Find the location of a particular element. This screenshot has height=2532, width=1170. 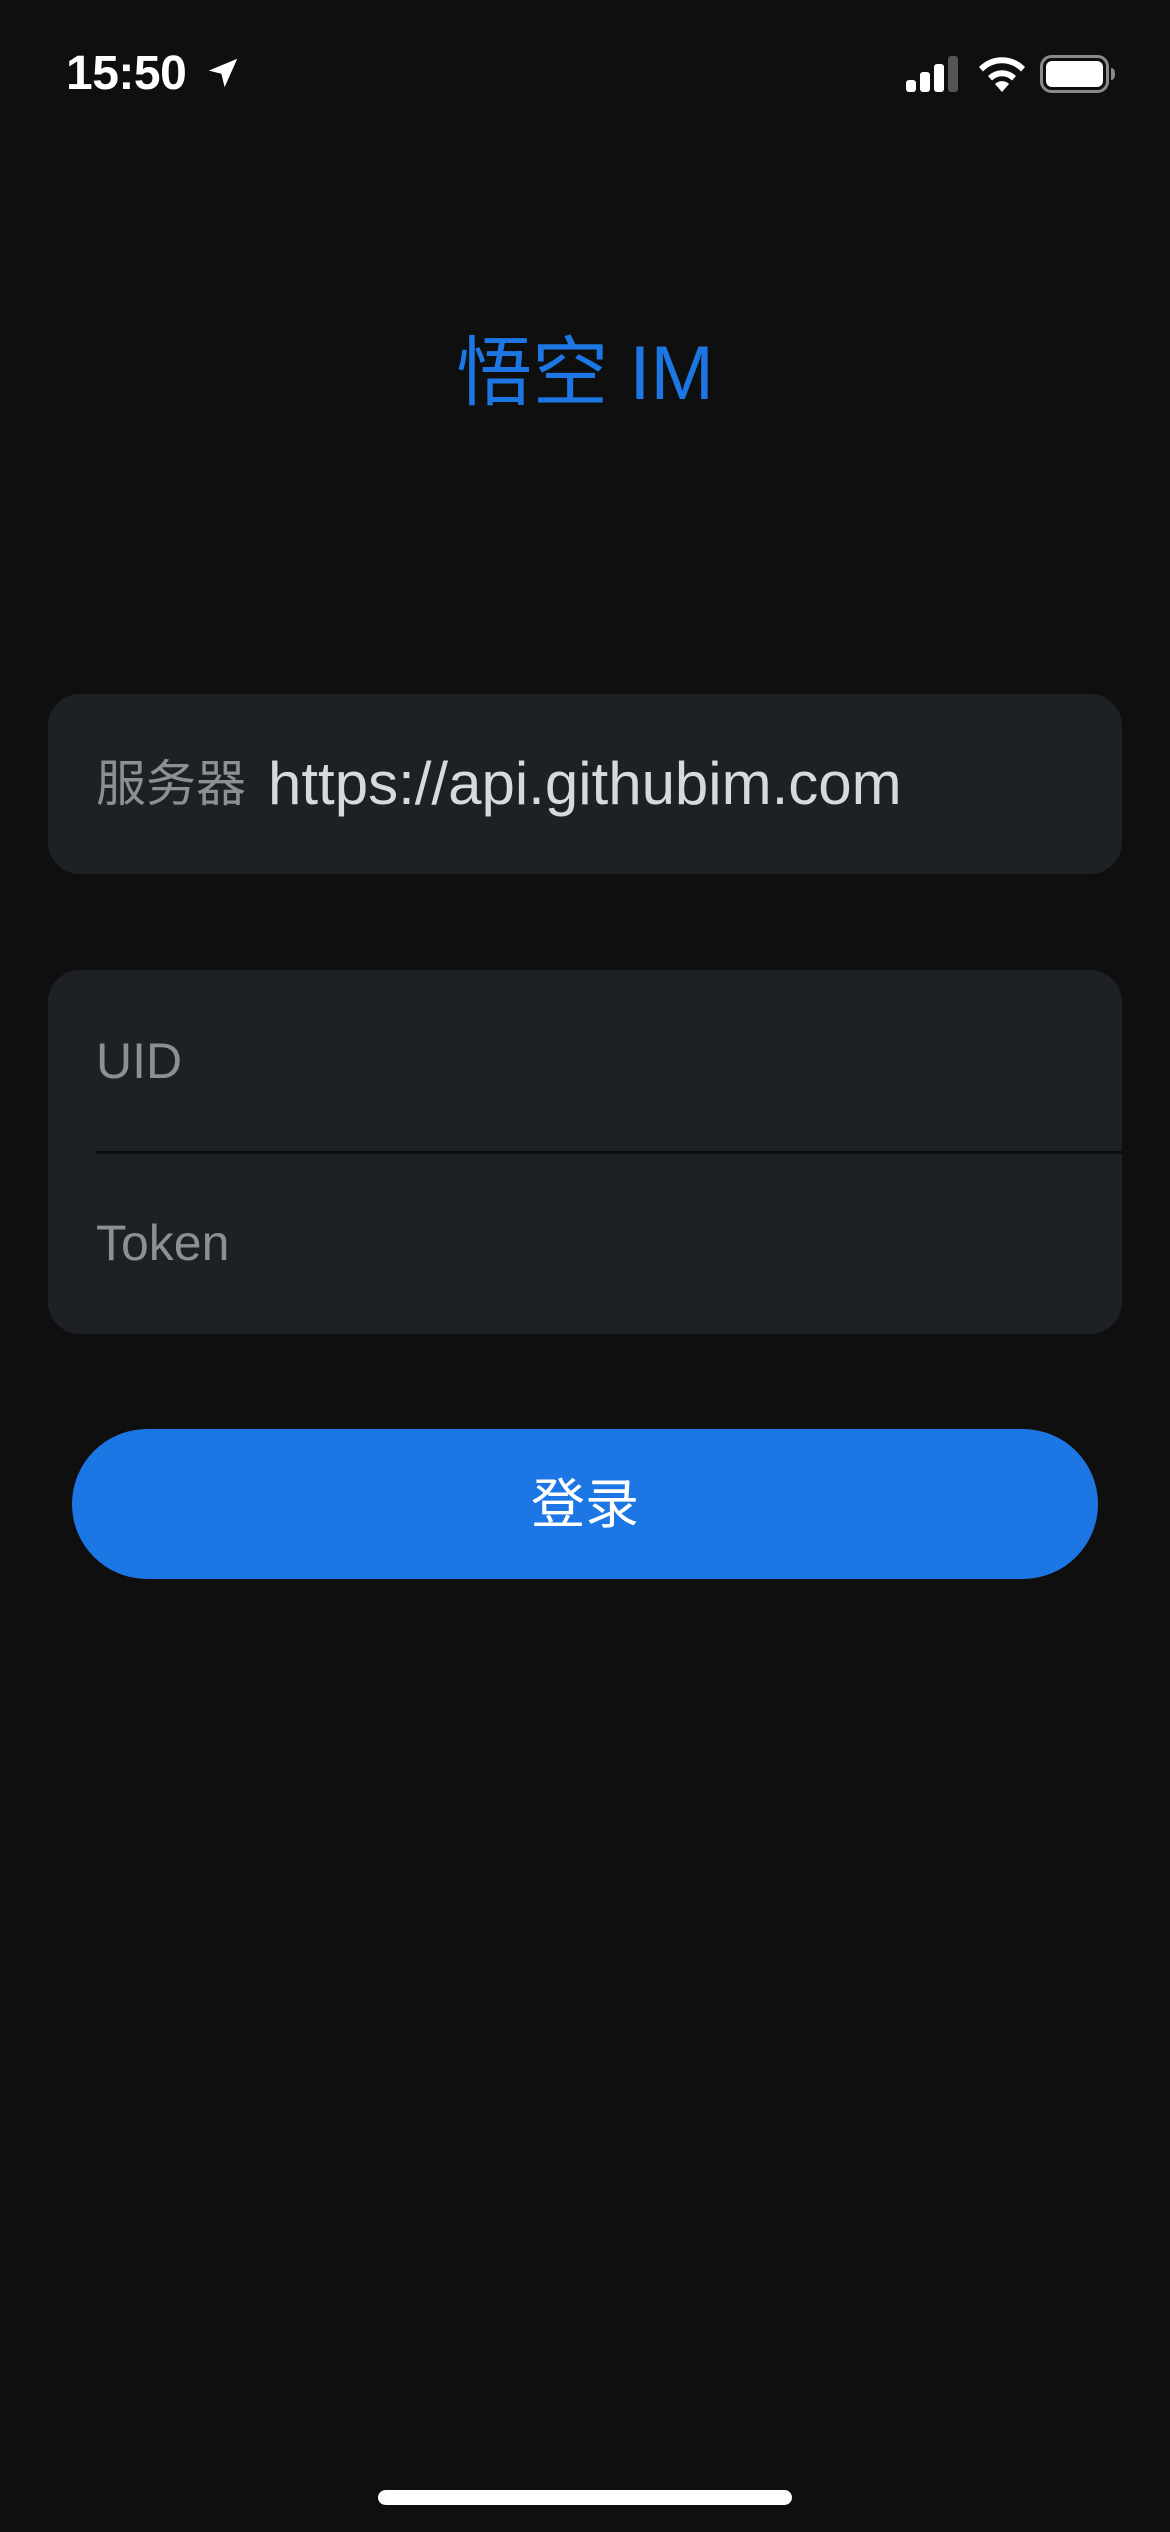

login-button: 登录 is located at coordinates (585, 1504).